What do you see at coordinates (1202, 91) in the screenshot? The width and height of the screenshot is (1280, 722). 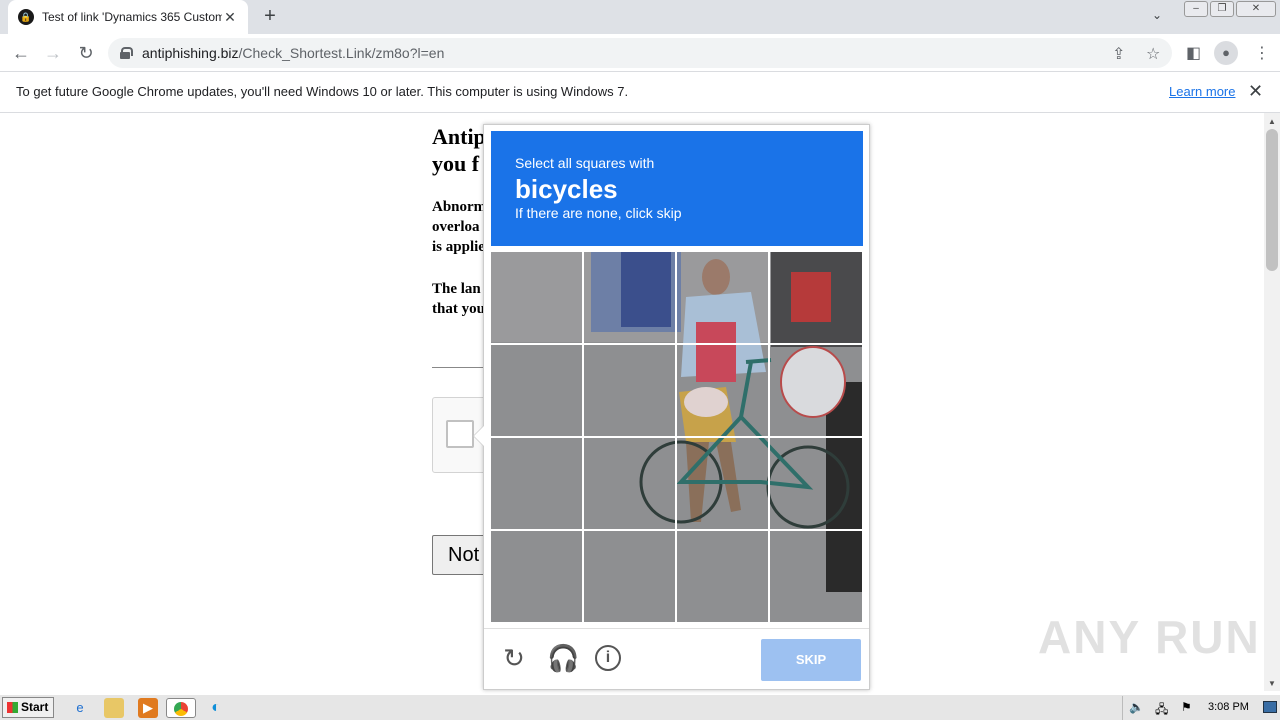 I see `learn-more-link: Learn more` at bounding box center [1202, 91].